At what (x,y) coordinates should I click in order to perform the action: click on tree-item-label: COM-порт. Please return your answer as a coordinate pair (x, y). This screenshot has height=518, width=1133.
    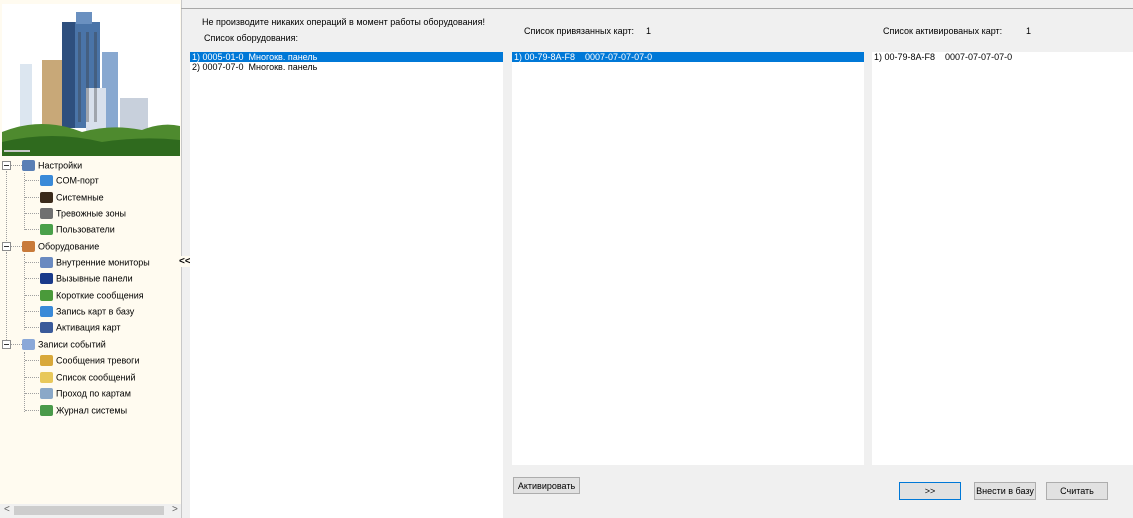
    Looking at the image, I should click on (77, 180).